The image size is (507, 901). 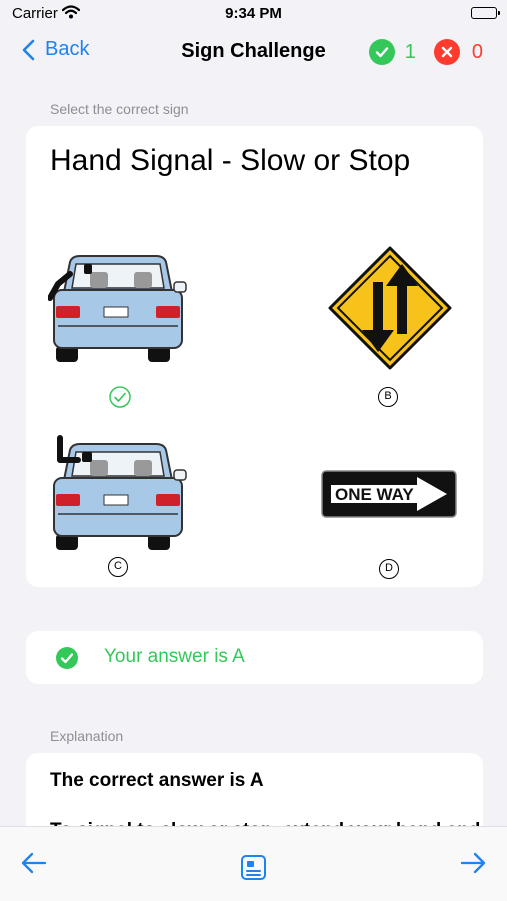 I want to click on explanation-label: Explanation, so click(x=87, y=736).